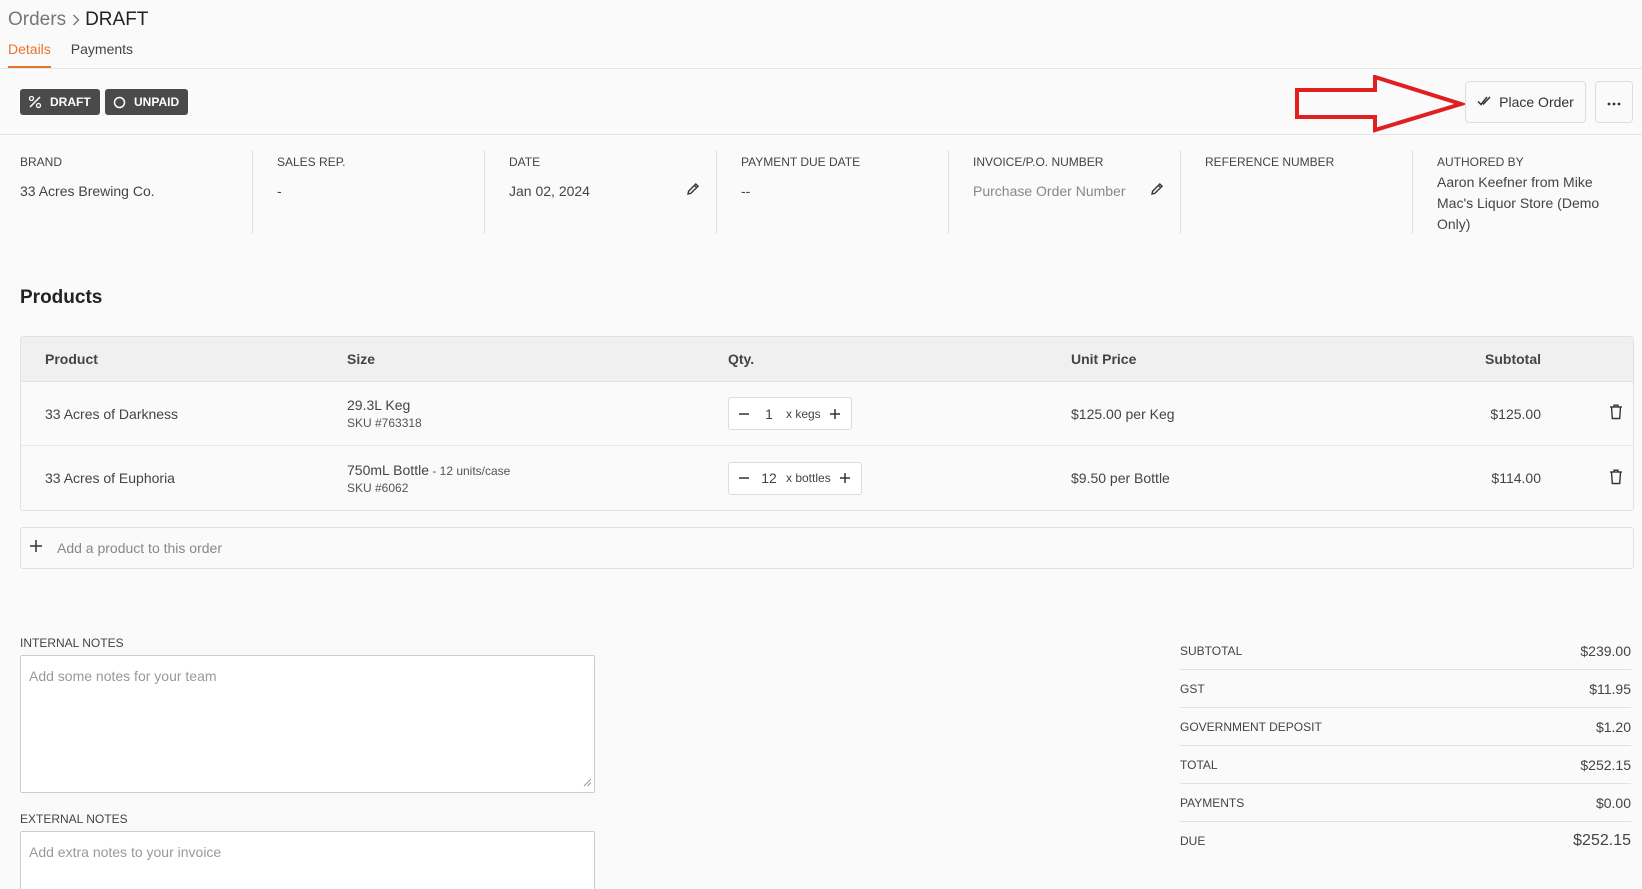 Image resolution: width=1642 pixels, height=889 pixels. What do you see at coordinates (1405, 765) in the screenshot?
I see `summary-row-total: TOTAL $252.15` at bounding box center [1405, 765].